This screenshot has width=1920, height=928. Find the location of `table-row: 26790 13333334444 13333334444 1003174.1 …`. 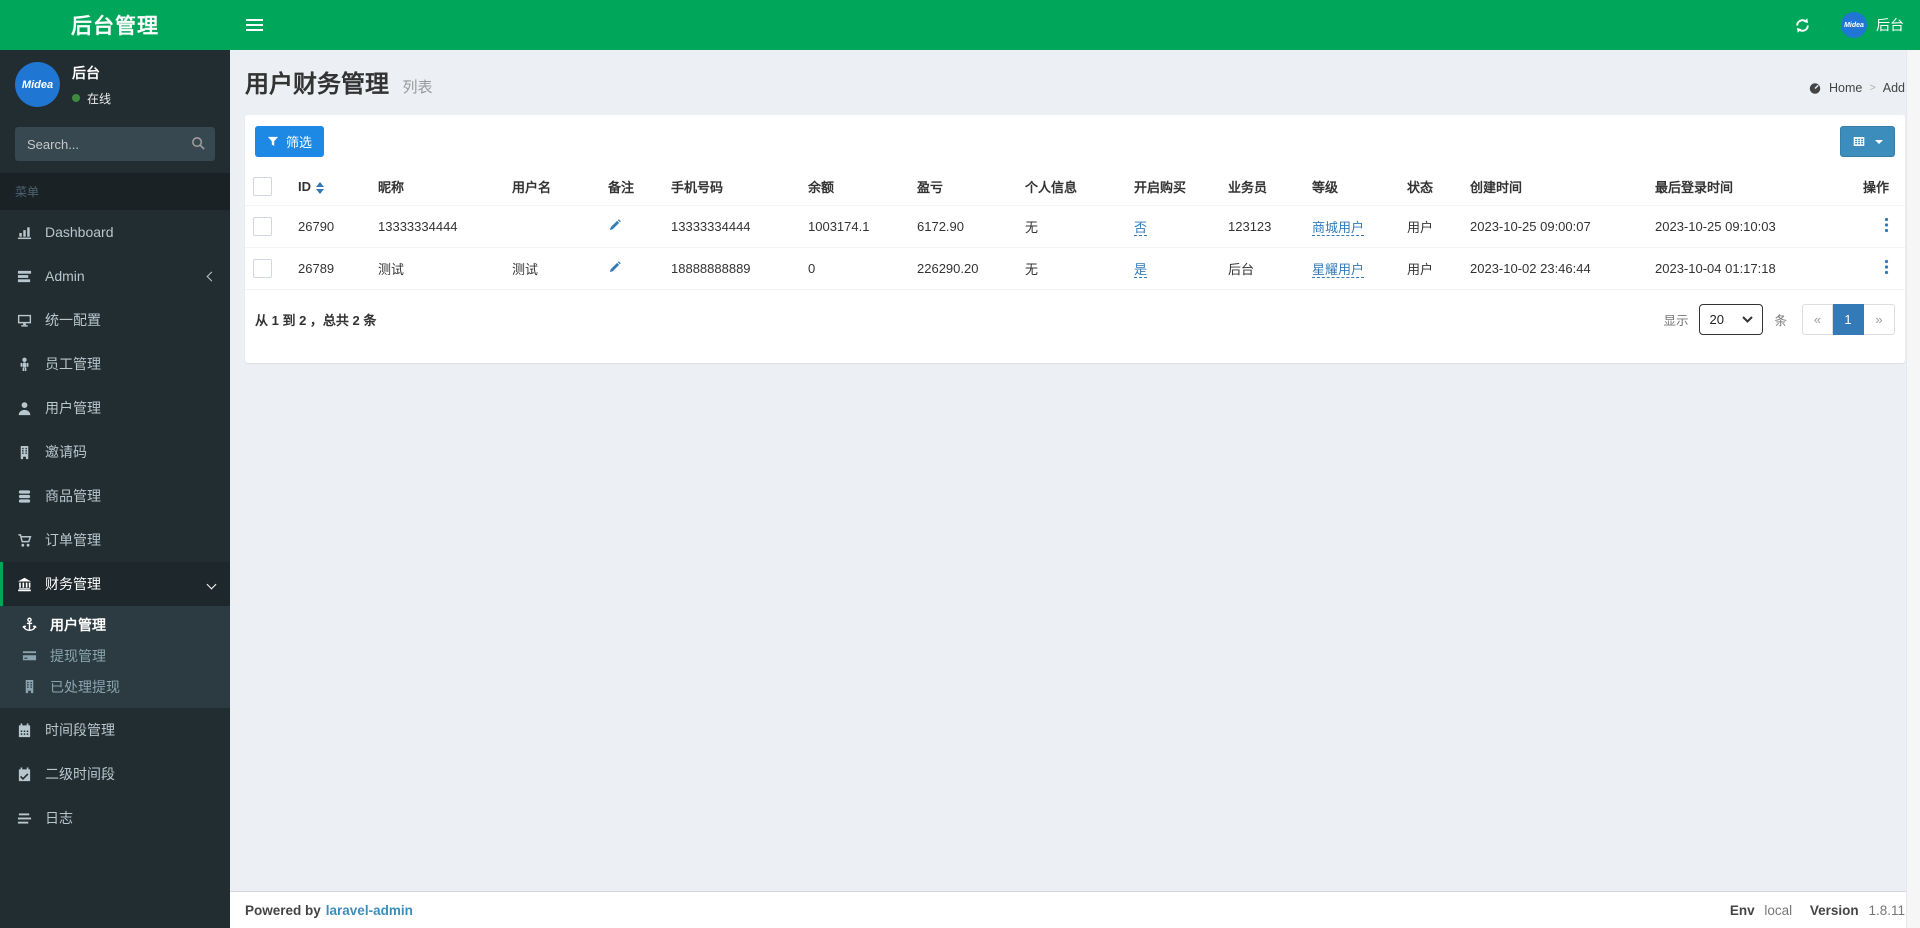

table-row: 26790 13333334444 13333334444 1003174.1 … is located at coordinates (1075, 226).